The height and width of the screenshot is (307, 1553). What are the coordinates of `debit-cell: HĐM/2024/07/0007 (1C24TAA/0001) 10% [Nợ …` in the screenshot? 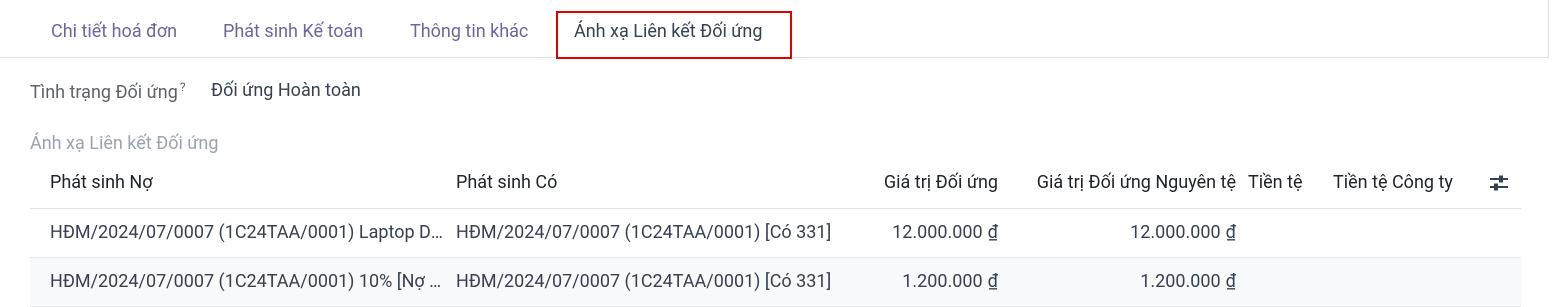 It's located at (247, 281).